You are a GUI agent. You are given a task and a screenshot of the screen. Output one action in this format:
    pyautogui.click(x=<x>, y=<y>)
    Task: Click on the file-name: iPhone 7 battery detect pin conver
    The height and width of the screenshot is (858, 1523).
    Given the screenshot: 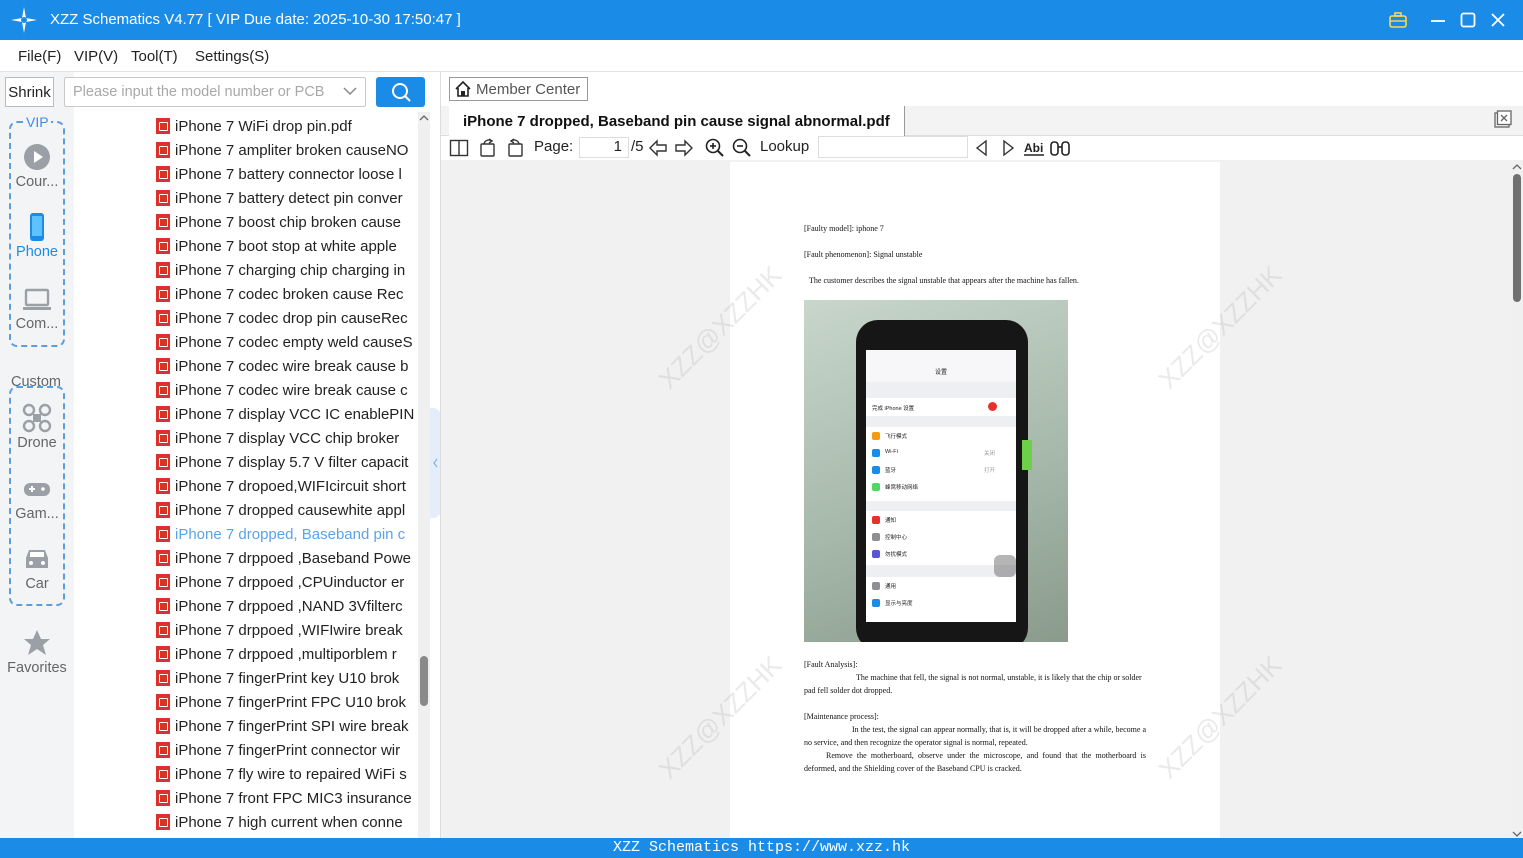 What is the action you would take?
    pyautogui.click(x=289, y=198)
    